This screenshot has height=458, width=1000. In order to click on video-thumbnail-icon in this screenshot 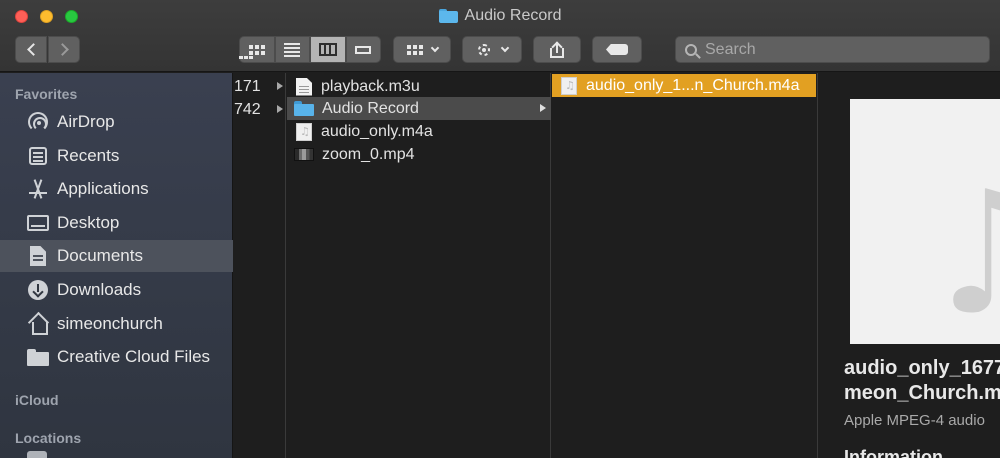, I will do `click(304, 154)`.